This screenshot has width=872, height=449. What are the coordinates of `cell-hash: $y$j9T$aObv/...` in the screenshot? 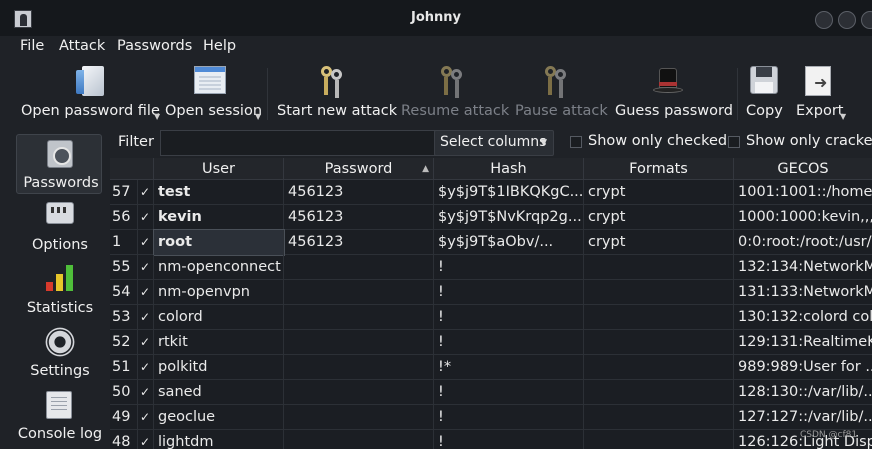 It's located at (509, 242).